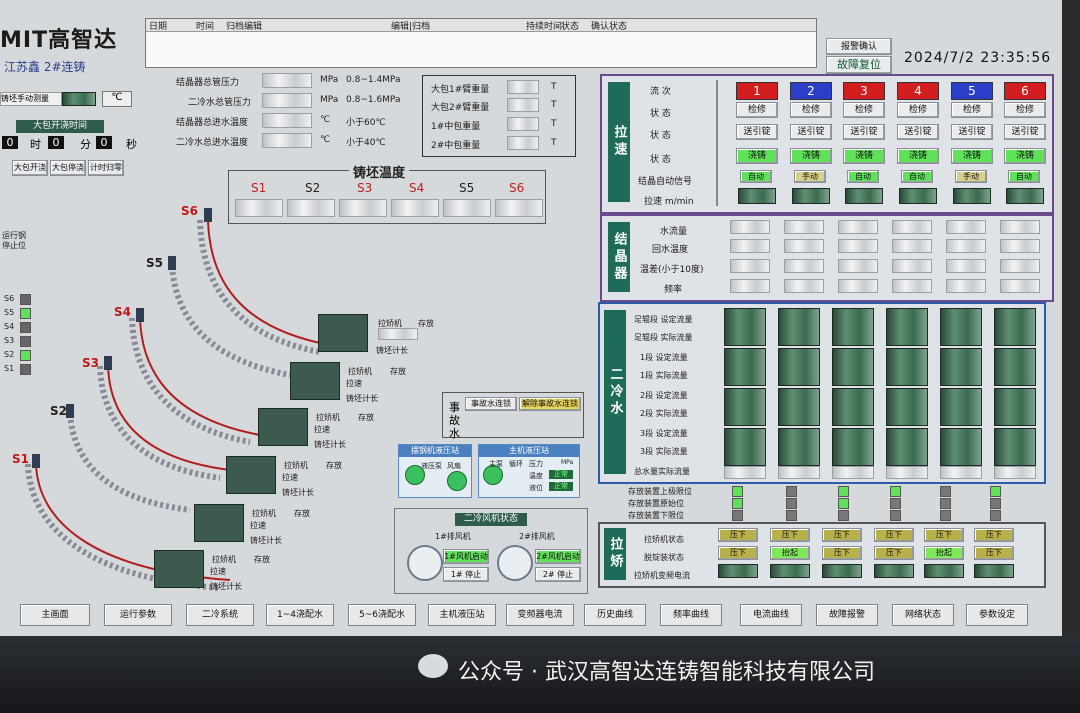  What do you see at coordinates (68, 168) in the screenshot?
I see `ladle-stop-button: 大包停浇` at bounding box center [68, 168].